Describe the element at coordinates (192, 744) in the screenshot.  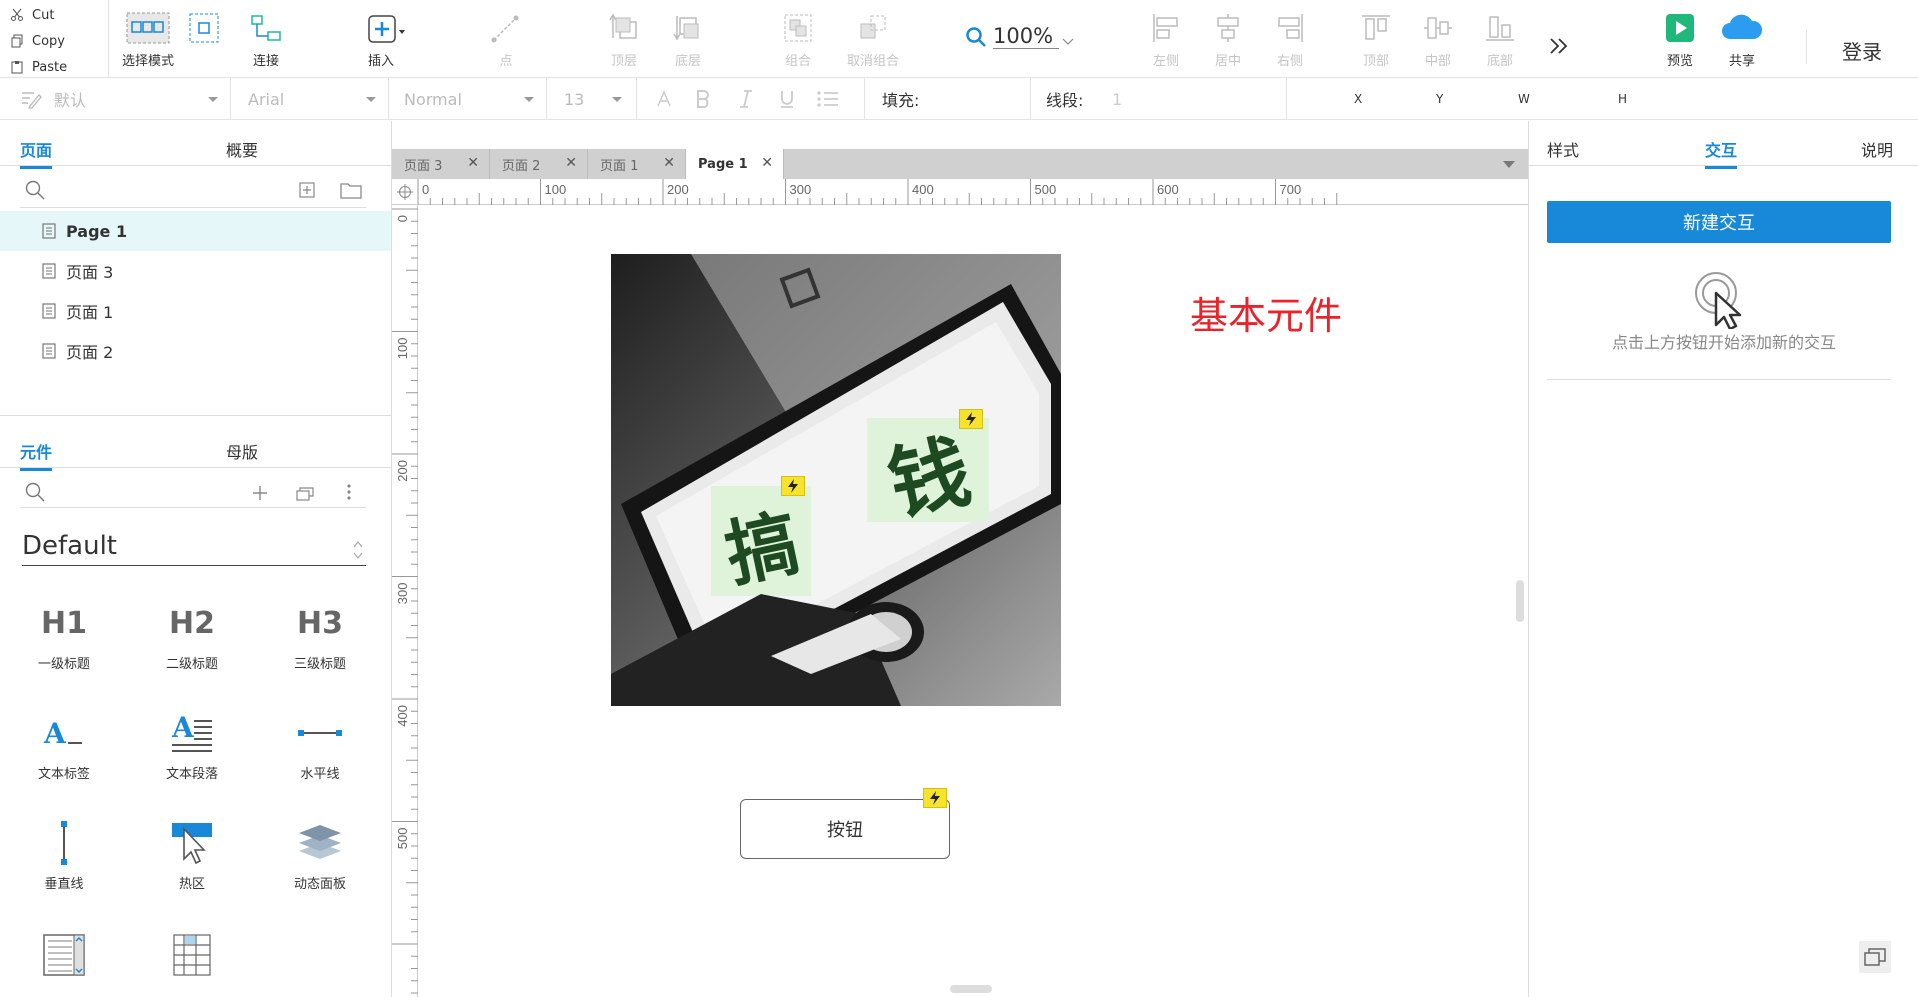
I see `widget-text-paragraph: A 文本段落` at that location.